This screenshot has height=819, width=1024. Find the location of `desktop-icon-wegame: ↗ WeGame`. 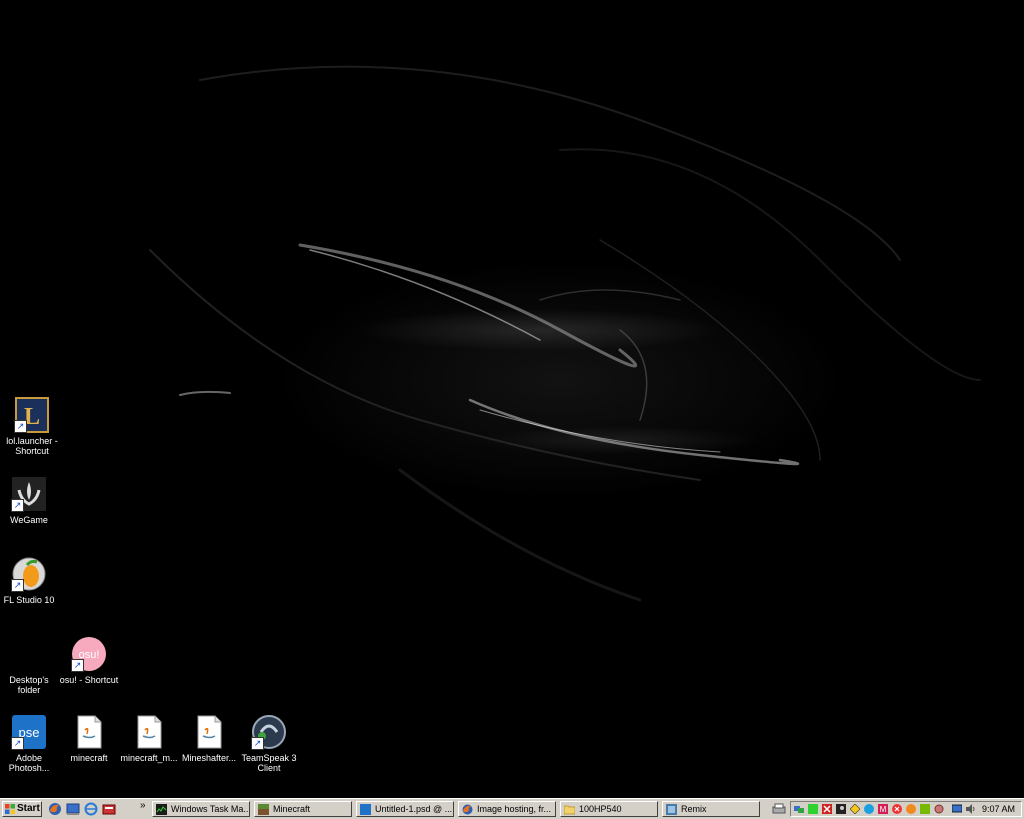

desktop-icon-wegame: ↗ WeGame is located at coordinates (30, 500).